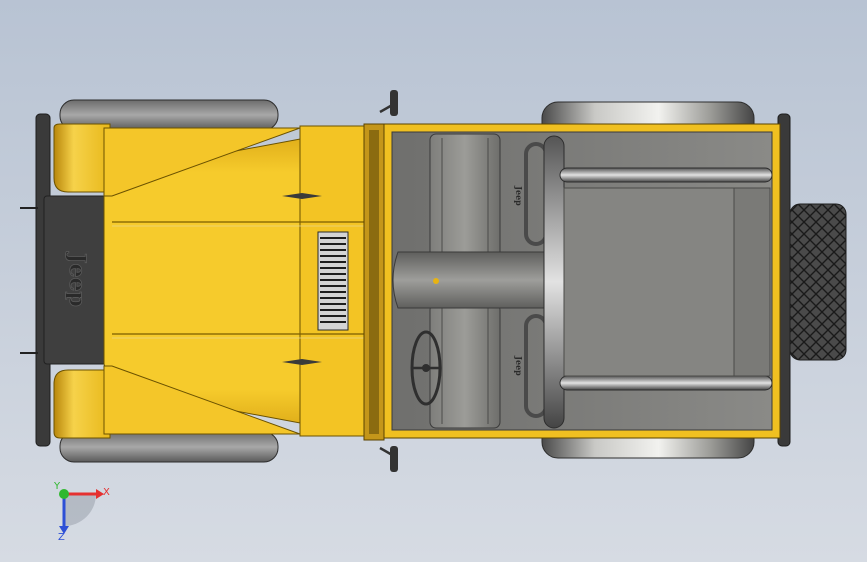  Describe the element at coordinates (77, 279) in the screenshot. I see `grille-jeep-logo: Jeep` at that location.